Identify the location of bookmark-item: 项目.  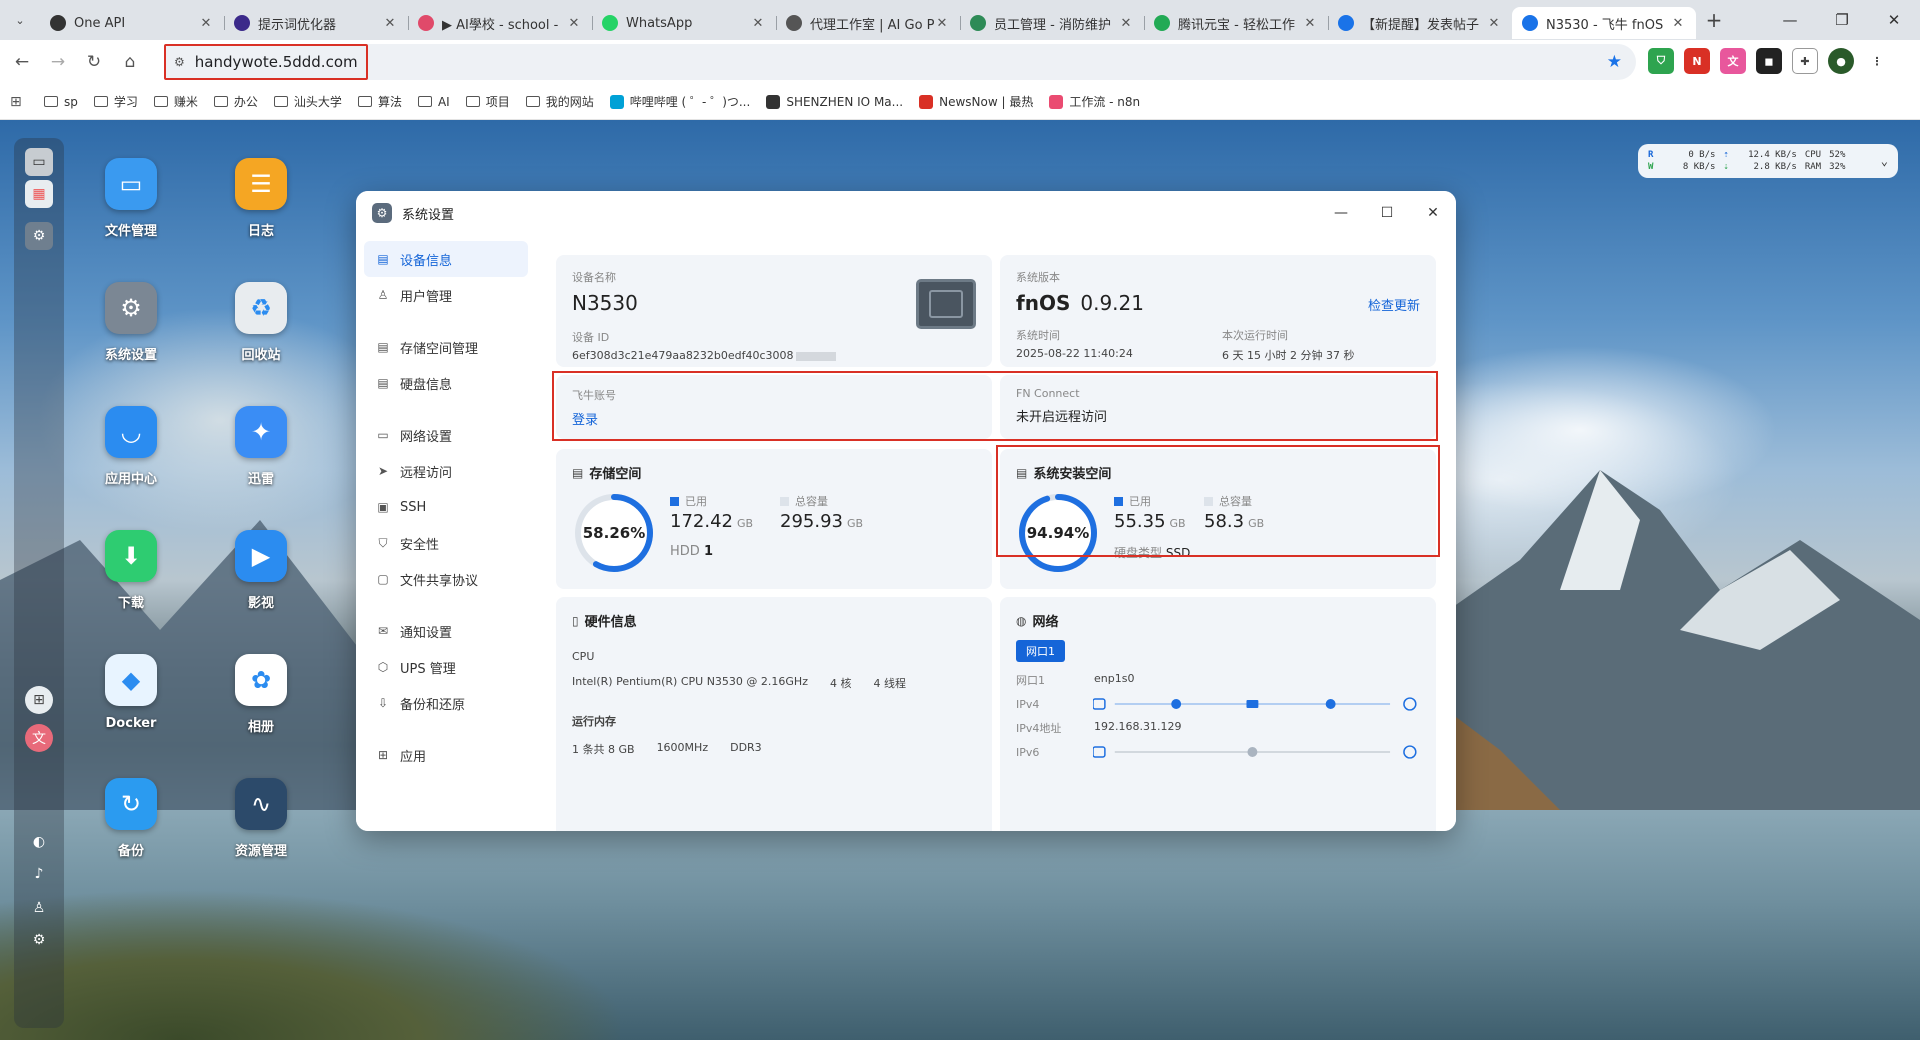
(488, 101).